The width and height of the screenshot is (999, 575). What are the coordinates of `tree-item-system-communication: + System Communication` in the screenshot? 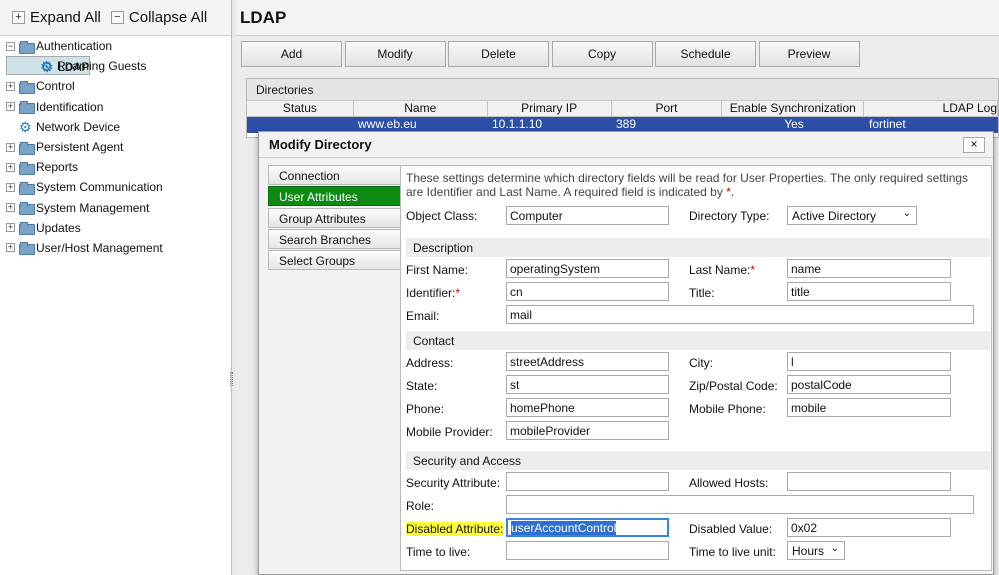 It's located at (118, 187).